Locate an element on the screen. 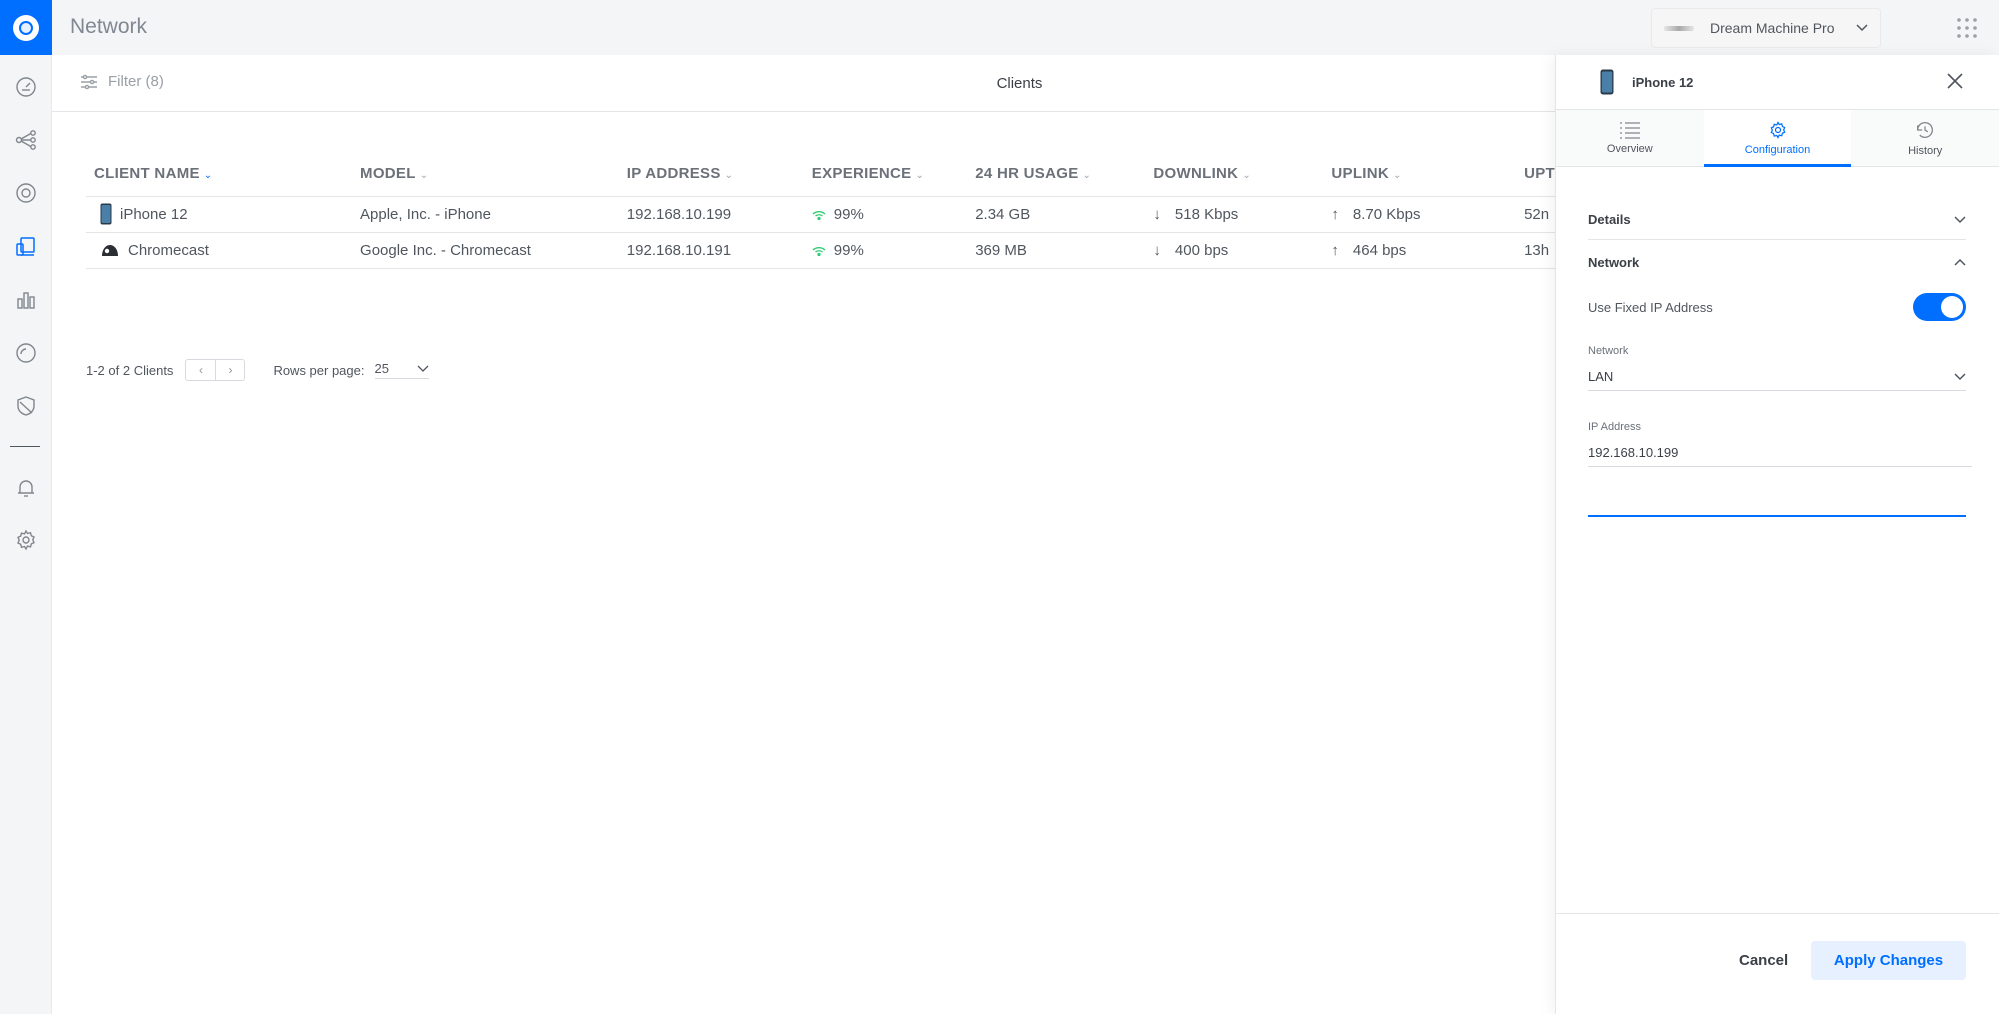  device-selector: Dream Machine Pro is located at coordinates (1766, 28).